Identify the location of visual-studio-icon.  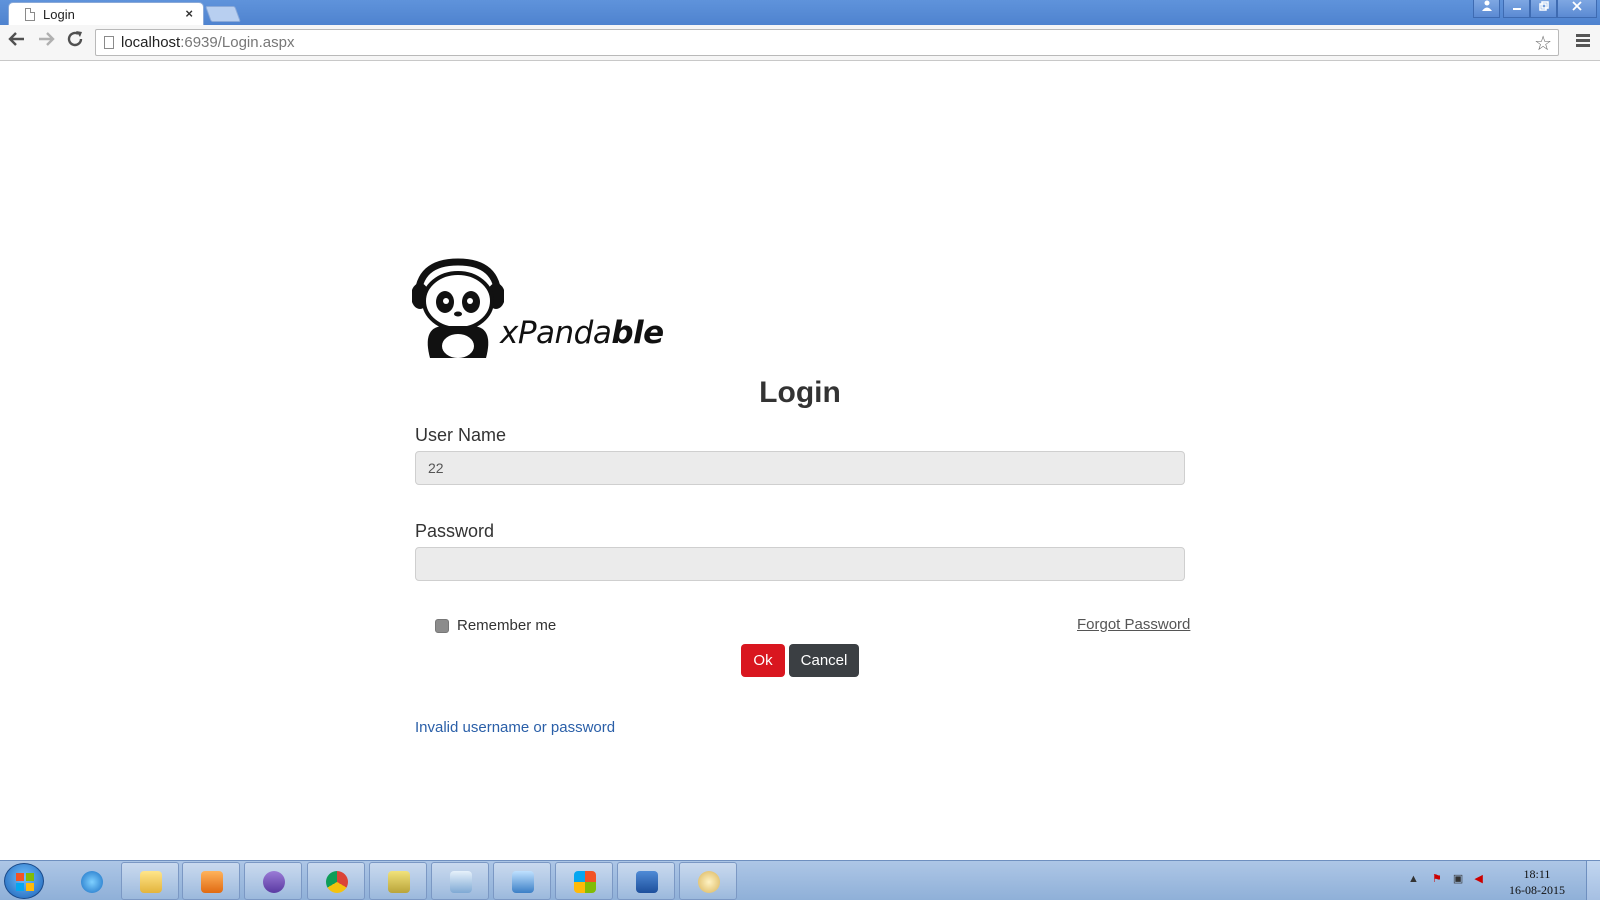
(274, 882).